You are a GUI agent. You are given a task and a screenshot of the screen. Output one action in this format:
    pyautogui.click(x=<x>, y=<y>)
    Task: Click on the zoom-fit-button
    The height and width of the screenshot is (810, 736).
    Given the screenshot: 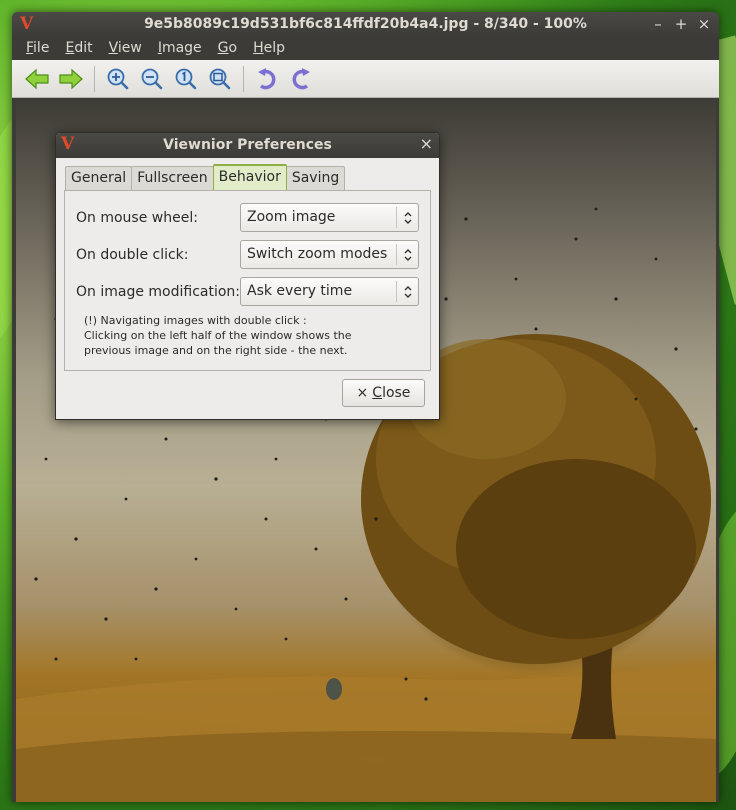 What is the action you would take?
    pyautogui.click(x=220, y=79)
    